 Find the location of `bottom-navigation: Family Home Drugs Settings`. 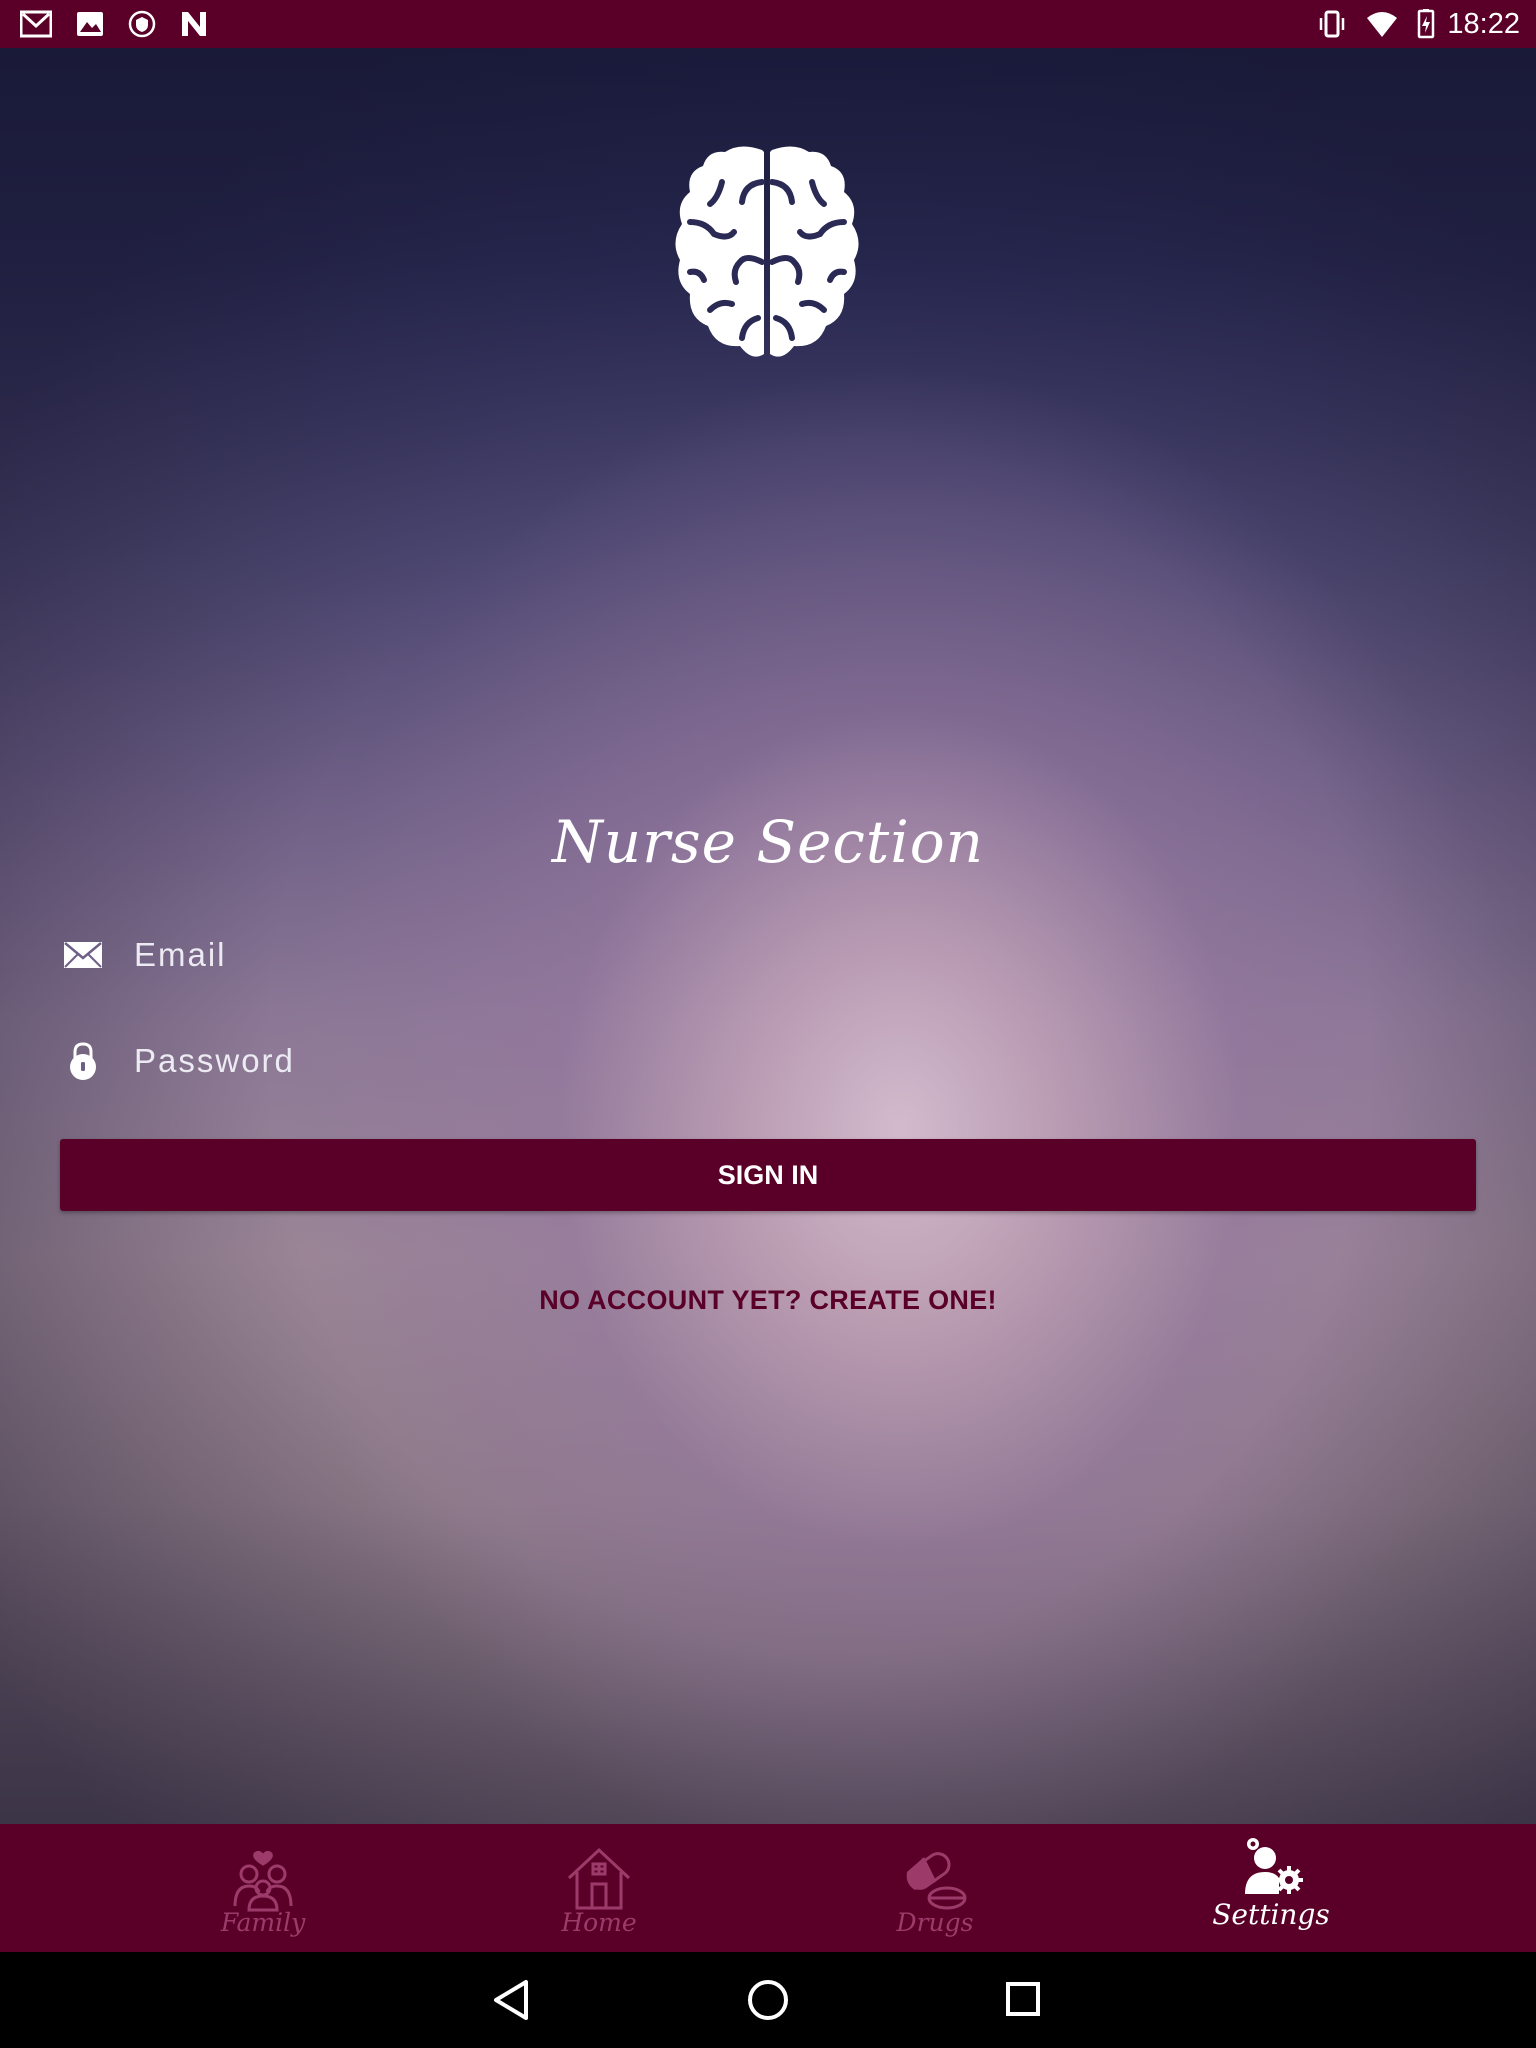

bottom-navigation: Family Home Drugs Settings is located at coordinates (768, 1888).